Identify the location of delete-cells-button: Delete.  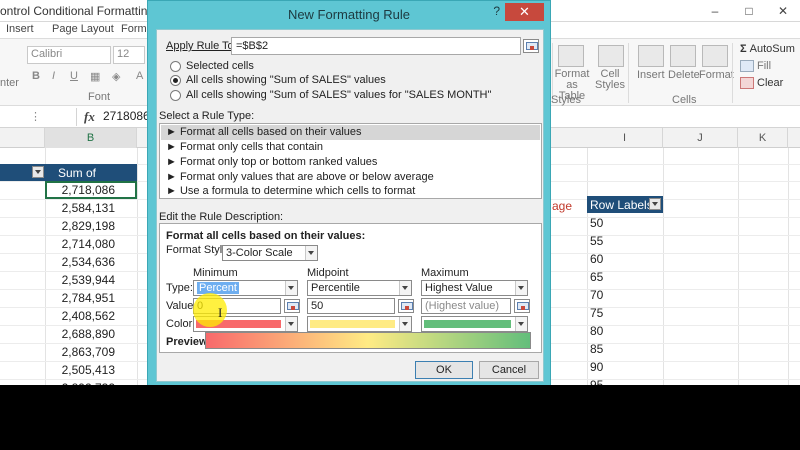
(684, 75).